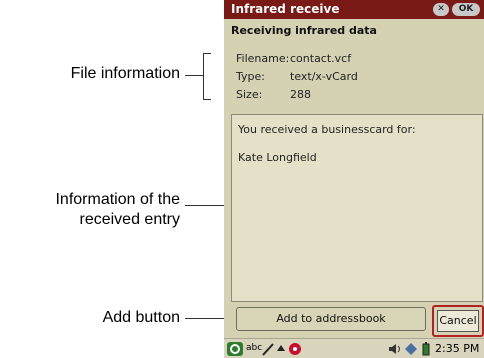 This screenshot has width=484, height=358. Describe the element at coordinates (466, 9) in the screenshot. I see `ok-button: OK` at that location.